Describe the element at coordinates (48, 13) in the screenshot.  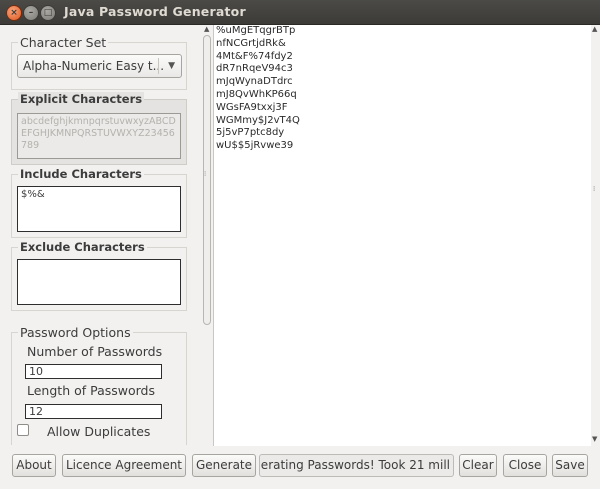
I see `maximize-window-icon: □` at that location.